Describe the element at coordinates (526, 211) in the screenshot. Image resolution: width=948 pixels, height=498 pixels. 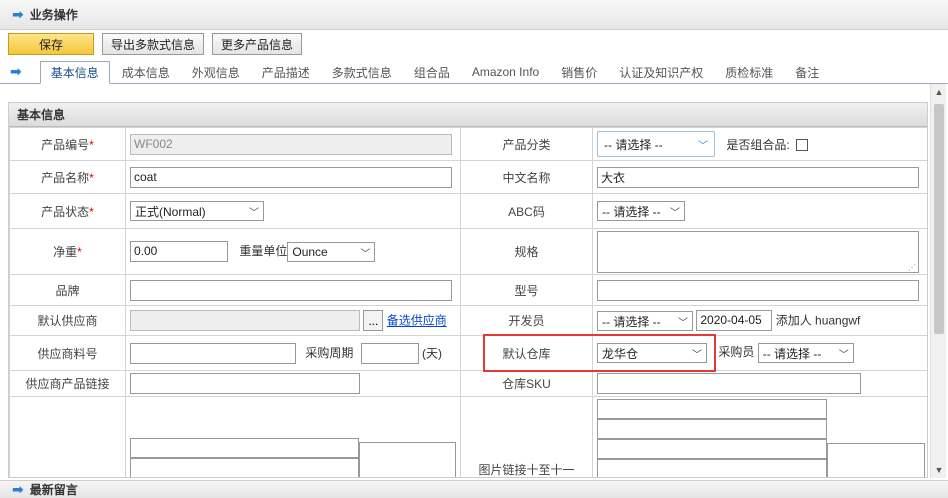
I see `abc-code-label: ABC码` at that location.